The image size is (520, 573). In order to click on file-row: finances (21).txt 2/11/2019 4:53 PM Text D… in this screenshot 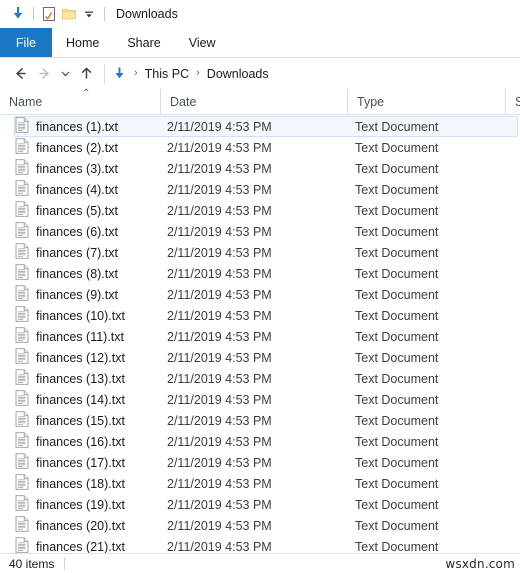, I will do `click(266, 544)`.